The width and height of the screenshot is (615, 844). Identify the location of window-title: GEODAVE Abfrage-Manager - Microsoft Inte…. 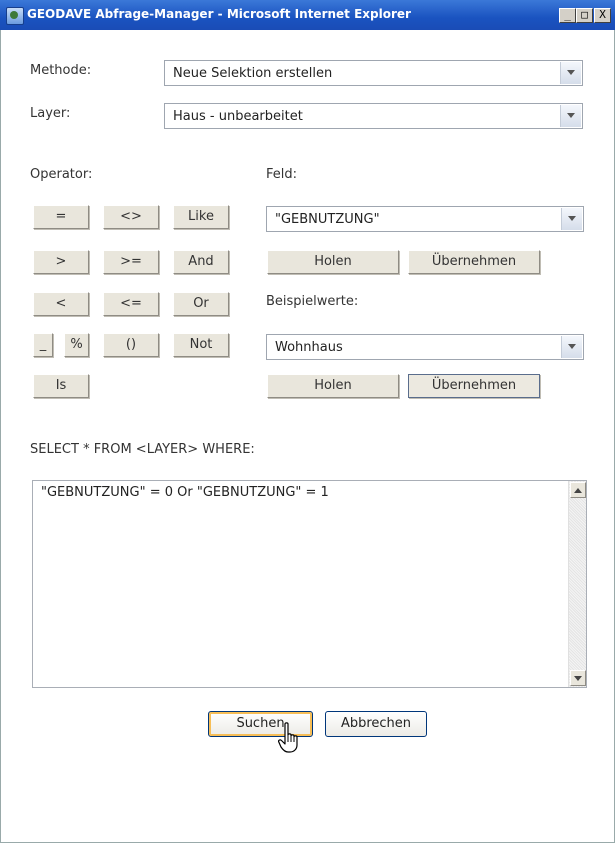
(219, 14).